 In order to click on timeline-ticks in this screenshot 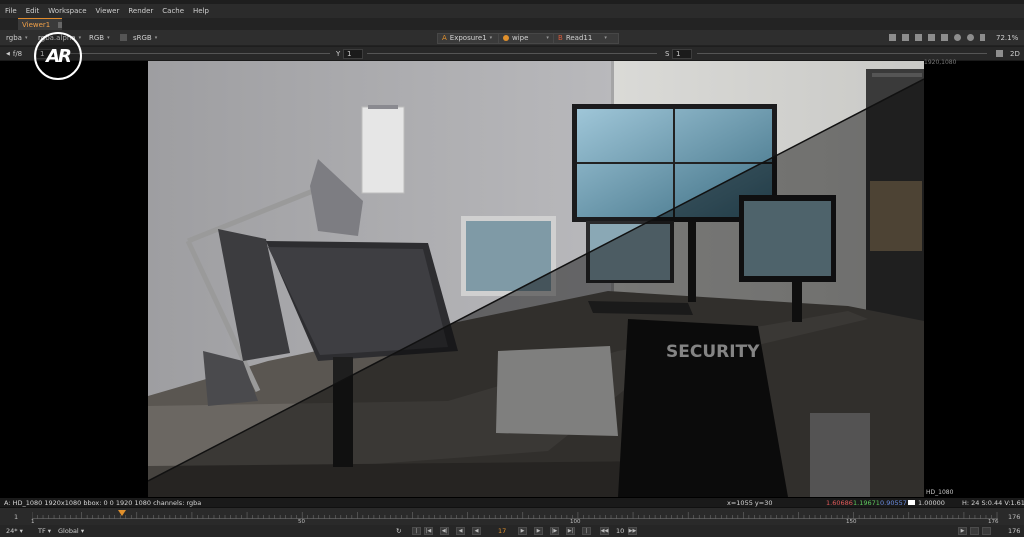, I will do `click(514, 515)`.